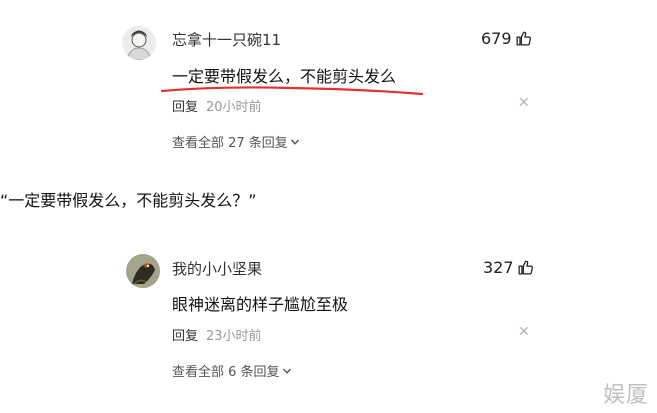 This screenshot has width=657, height=413. Describe the element at coordinates (234, 107) in the screenshot. I see `comment-time: 20小时前` at that location.